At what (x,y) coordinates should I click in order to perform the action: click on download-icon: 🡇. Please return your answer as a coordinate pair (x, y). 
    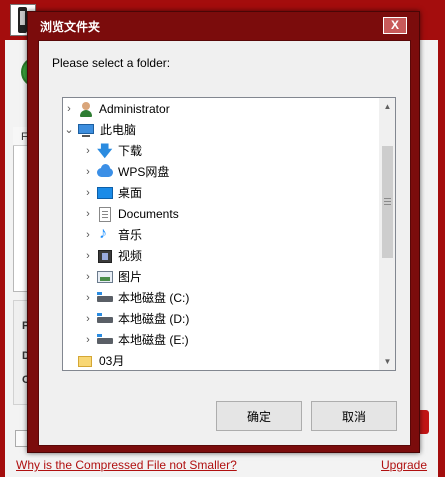
    Looking at the image, I should click on (105, 151).